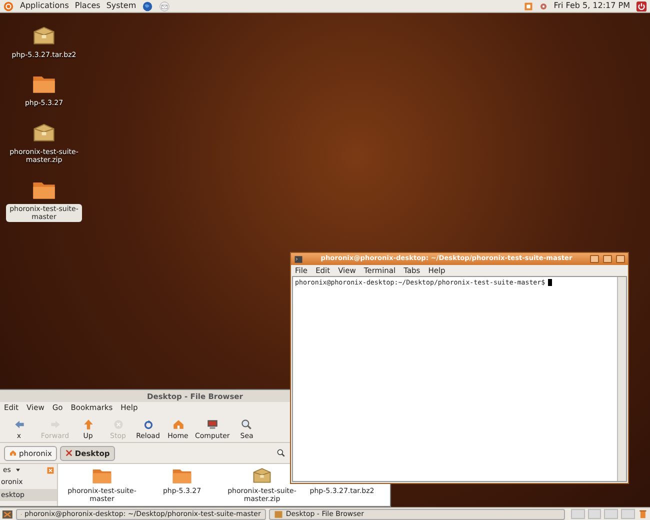 Image resolution: width=650 pixels, height=520 pixels. What do you see at coordinates (87, 6) in the screenshot?
I see `menu-item: Places` at bounding box center [87, 6].